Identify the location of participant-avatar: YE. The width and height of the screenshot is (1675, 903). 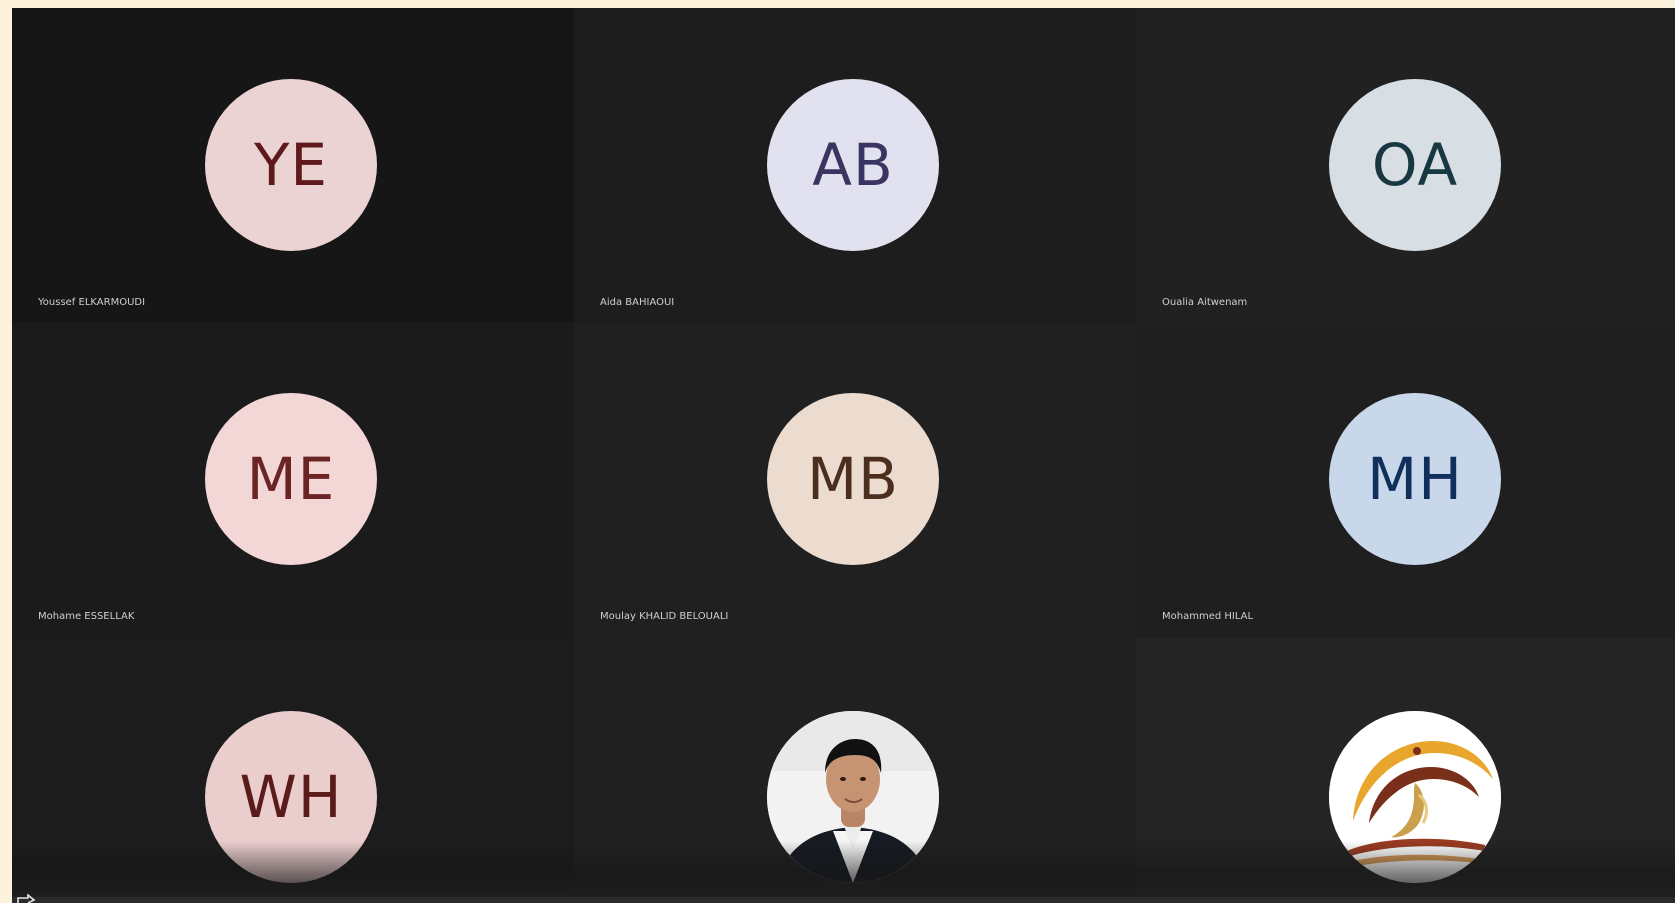
(291, 165).